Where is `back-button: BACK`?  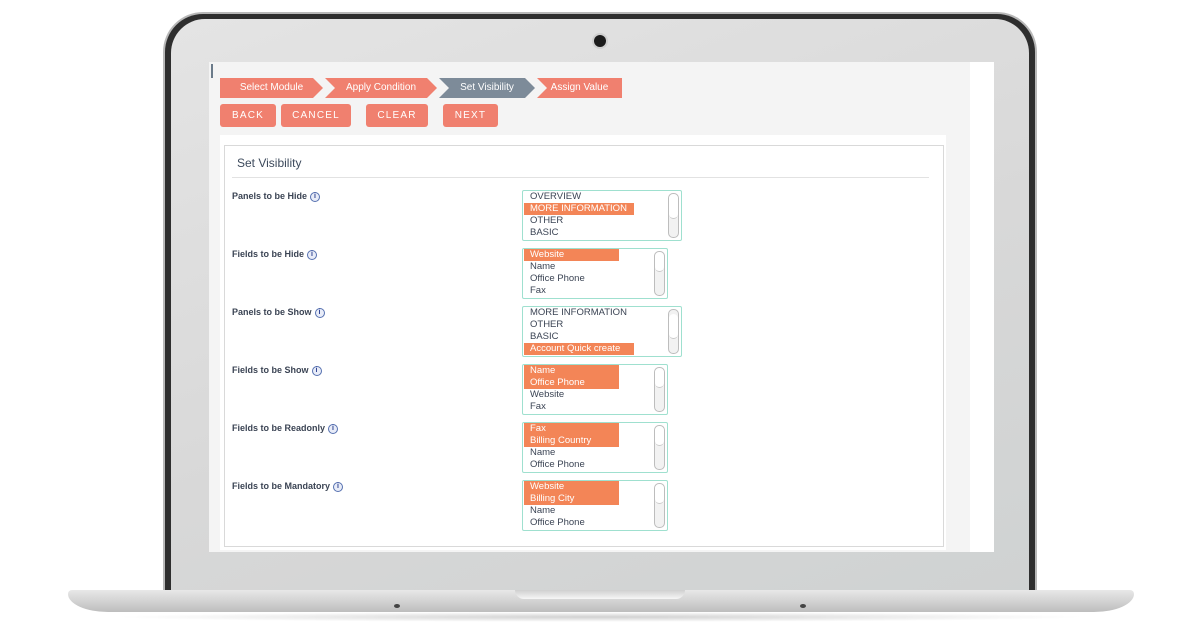
back-button: BACK is located at coordinates (248, 115).